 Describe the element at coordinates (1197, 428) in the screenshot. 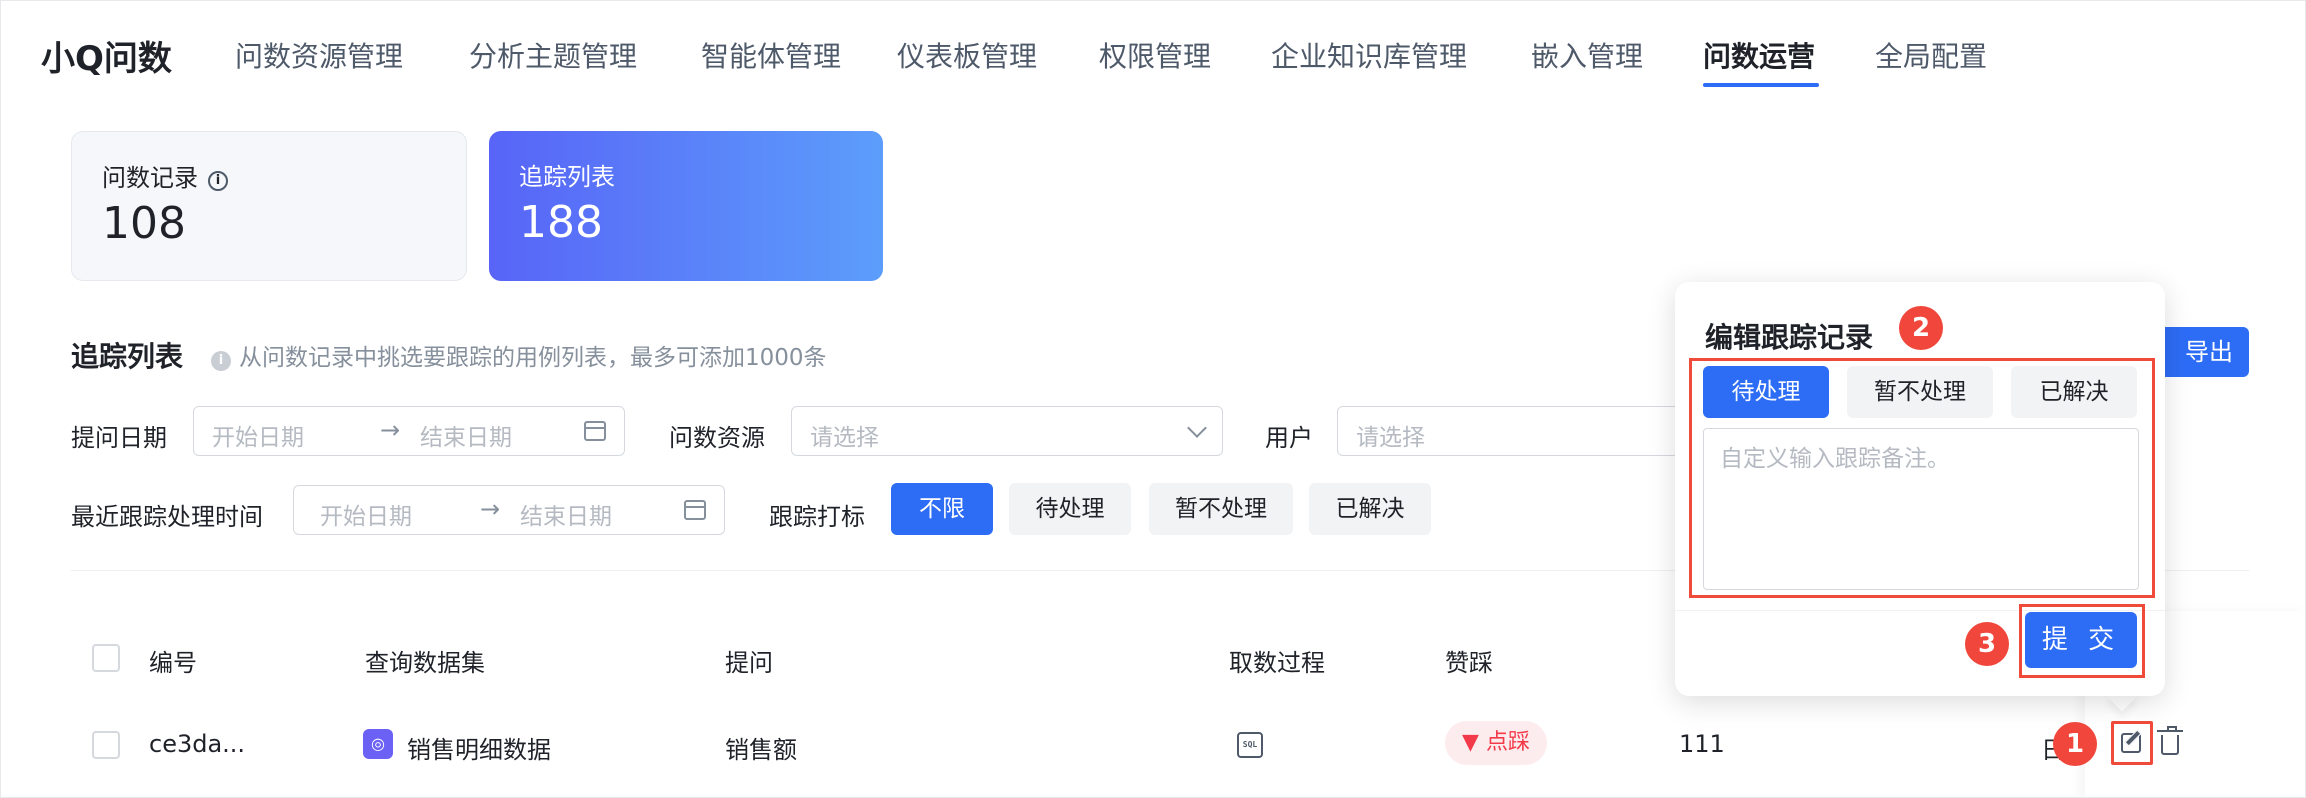

I see `chevron-down-icon` at that location.